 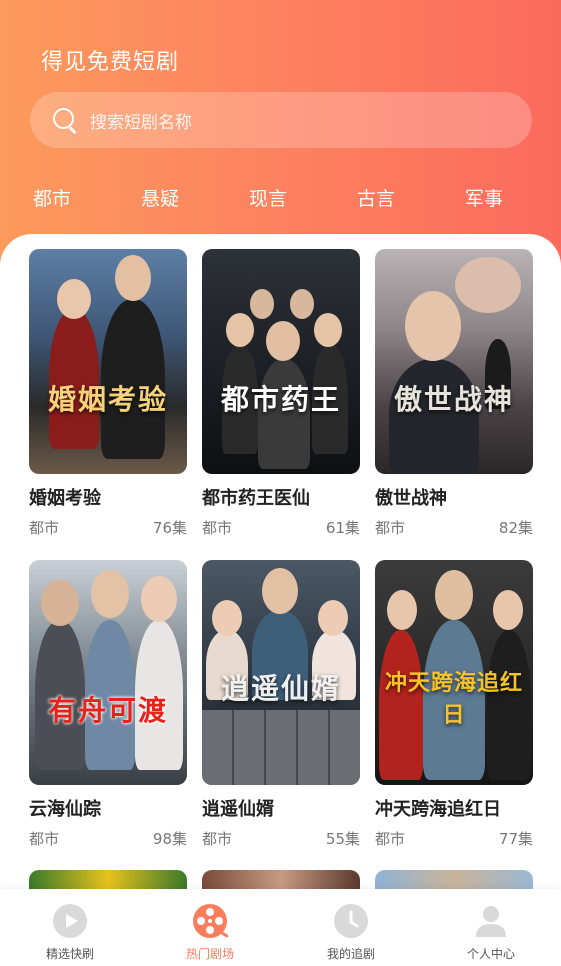 I want to click on drama-episodes: 55集, so click(x=342, y=839).